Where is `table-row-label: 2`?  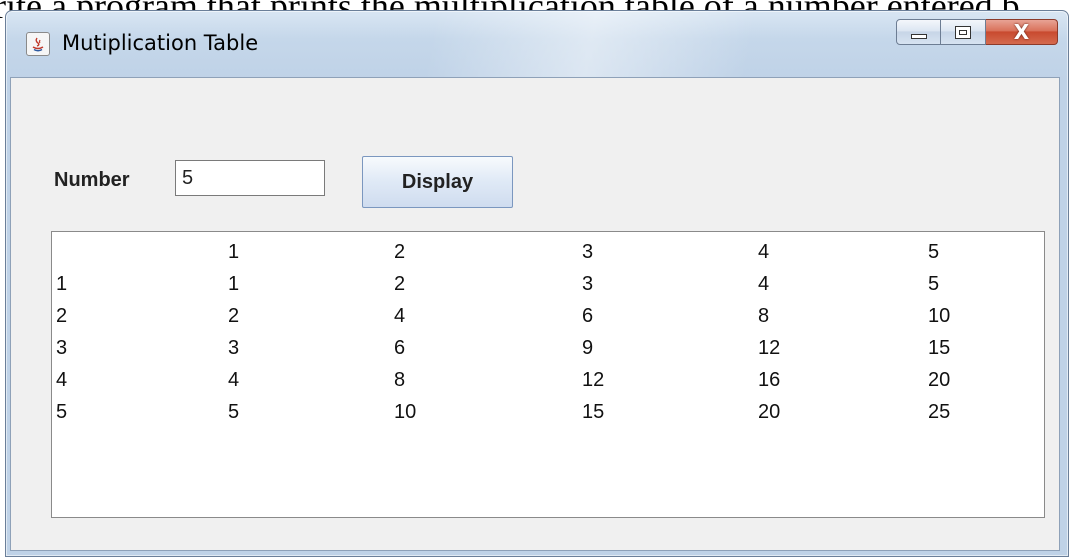
table-row-label: 2 is located at coordinates (62, 316).